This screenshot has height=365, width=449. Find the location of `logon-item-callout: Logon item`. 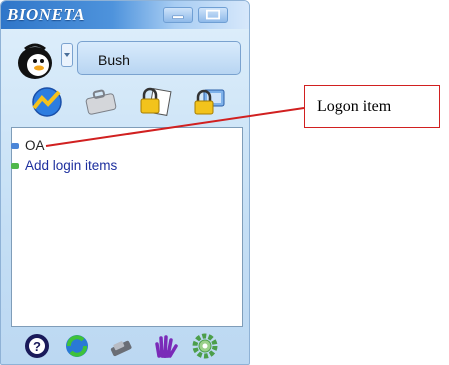

logon-item-callout: Logon item is located at coordinates (372, 106).